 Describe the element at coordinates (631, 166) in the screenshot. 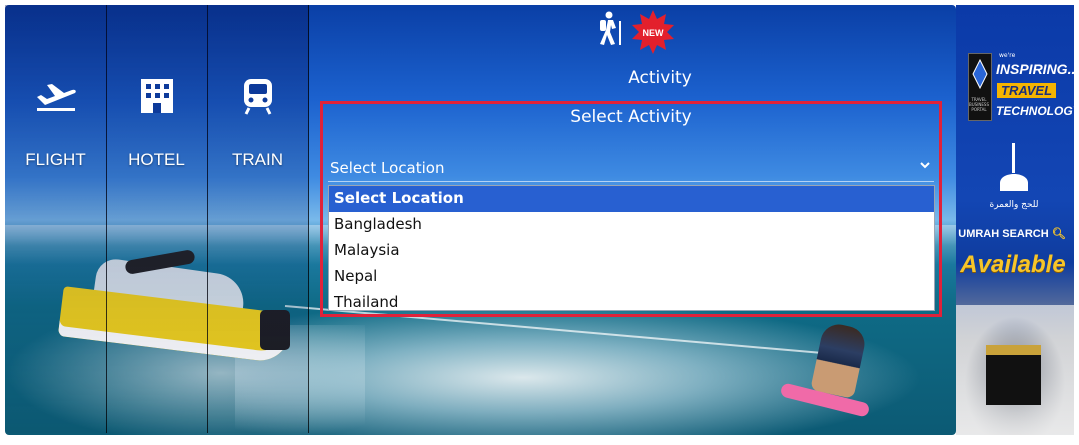

I see `location-select: Select Location` at that location.